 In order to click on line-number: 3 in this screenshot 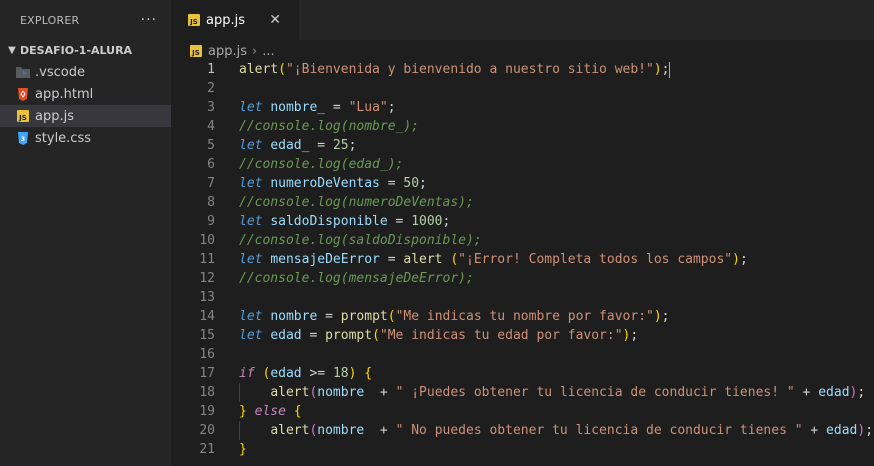, I will do `click(211, 107)`.